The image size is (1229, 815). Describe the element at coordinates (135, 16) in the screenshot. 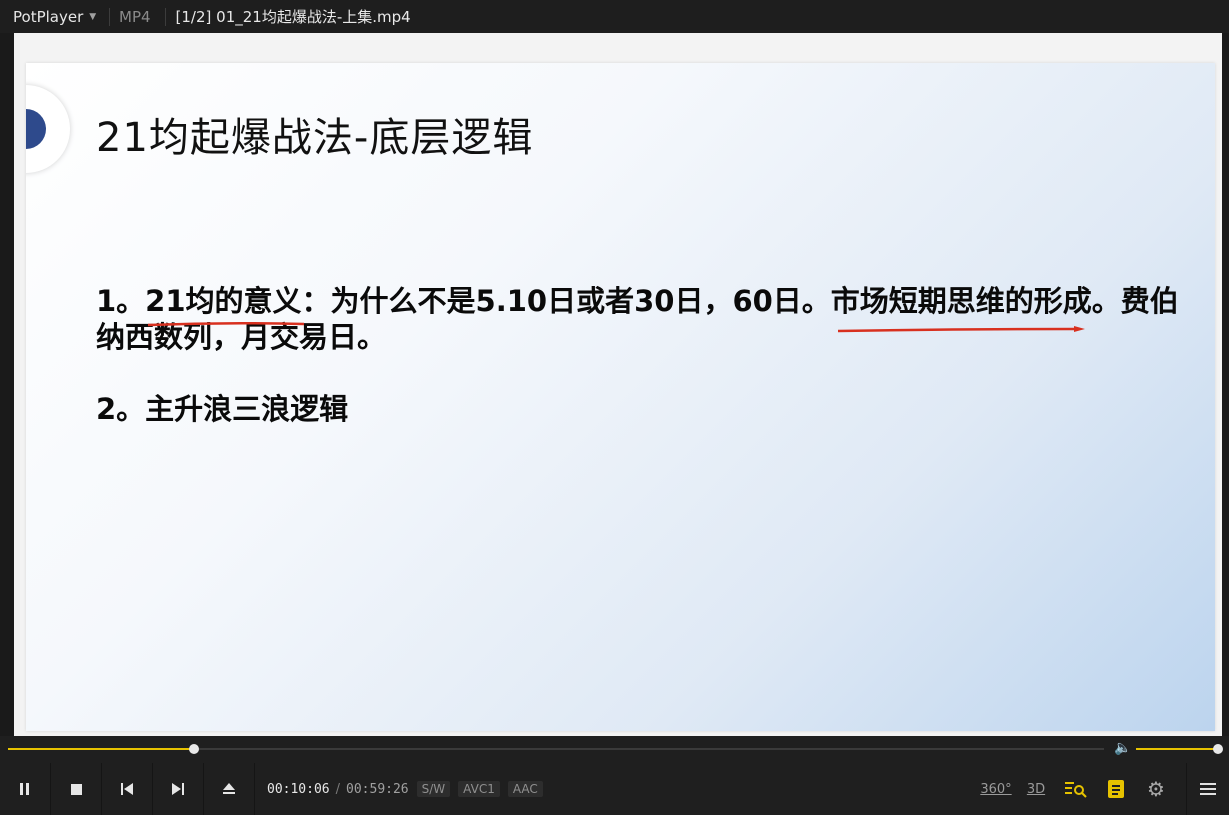

I see `format-label: MP4` at that location.